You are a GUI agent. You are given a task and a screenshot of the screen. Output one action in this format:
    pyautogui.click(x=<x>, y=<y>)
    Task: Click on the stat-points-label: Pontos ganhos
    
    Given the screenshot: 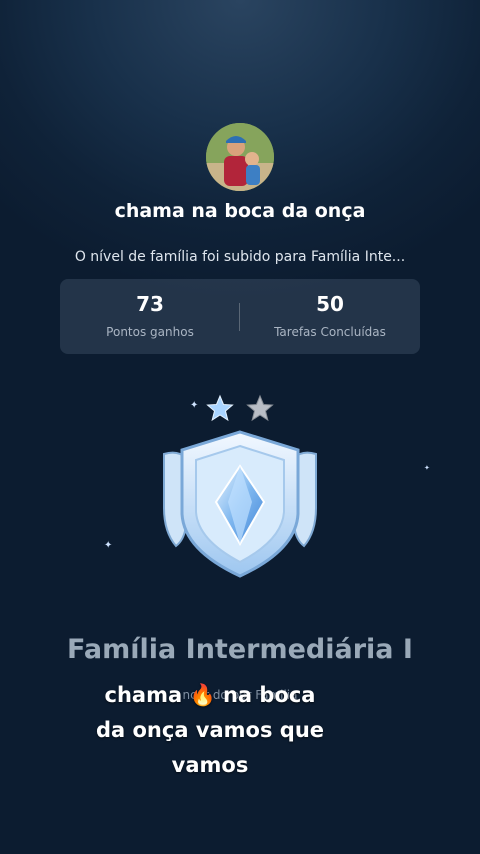 What is the action you would take?
    pyautogui.click(x=150, y=332)
    